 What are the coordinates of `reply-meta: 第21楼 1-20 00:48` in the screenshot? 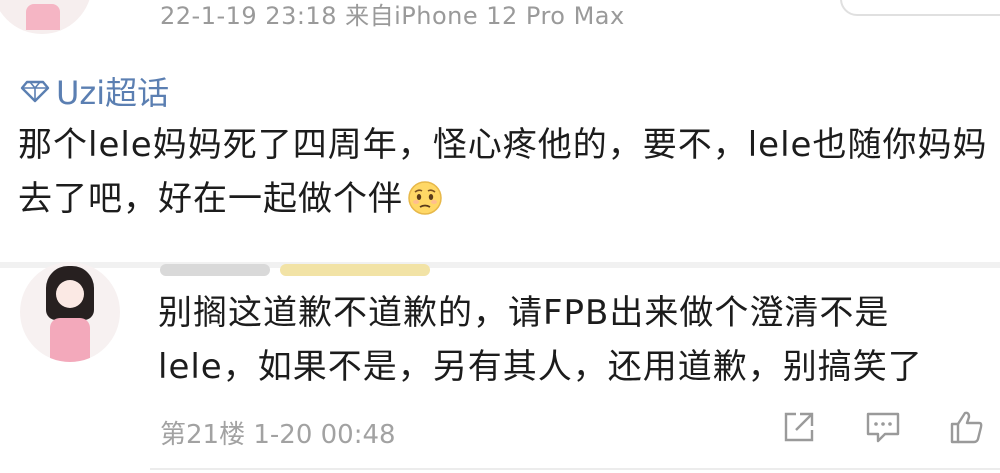 It's located at (278, 435).